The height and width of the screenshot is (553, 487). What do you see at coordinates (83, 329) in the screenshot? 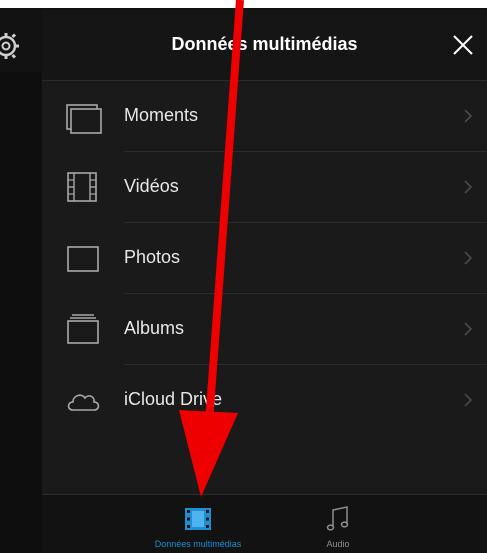
I see `album-icon` at bounding box center [83, 329].